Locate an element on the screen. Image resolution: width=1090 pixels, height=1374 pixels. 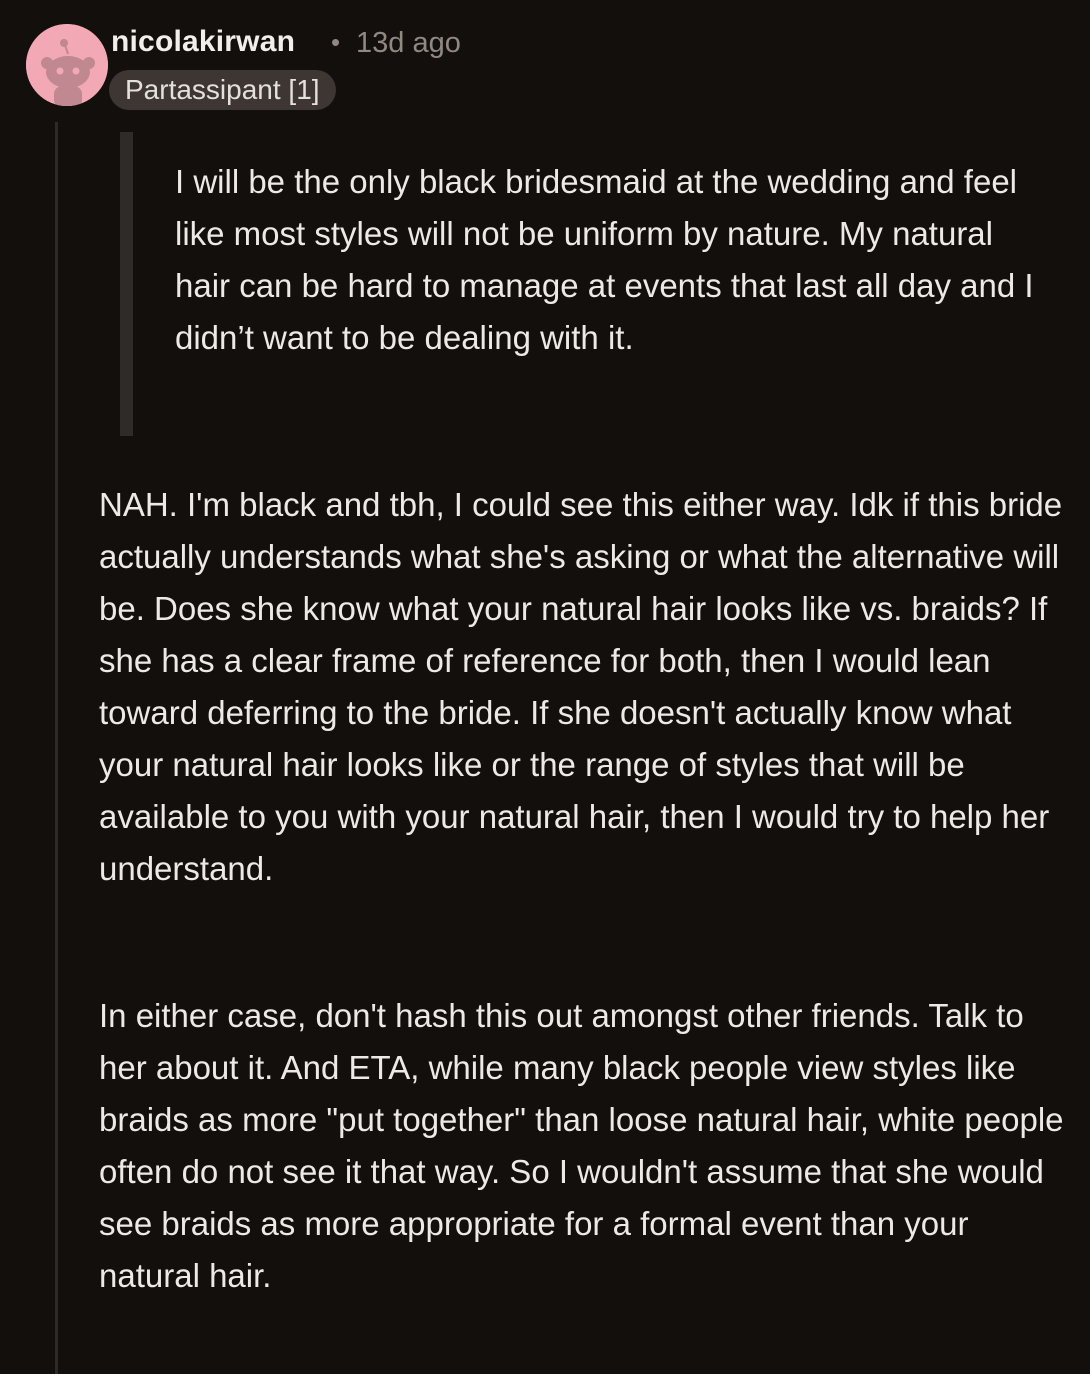
username-link: nicolakirwan is located at coordinates (203, 42).